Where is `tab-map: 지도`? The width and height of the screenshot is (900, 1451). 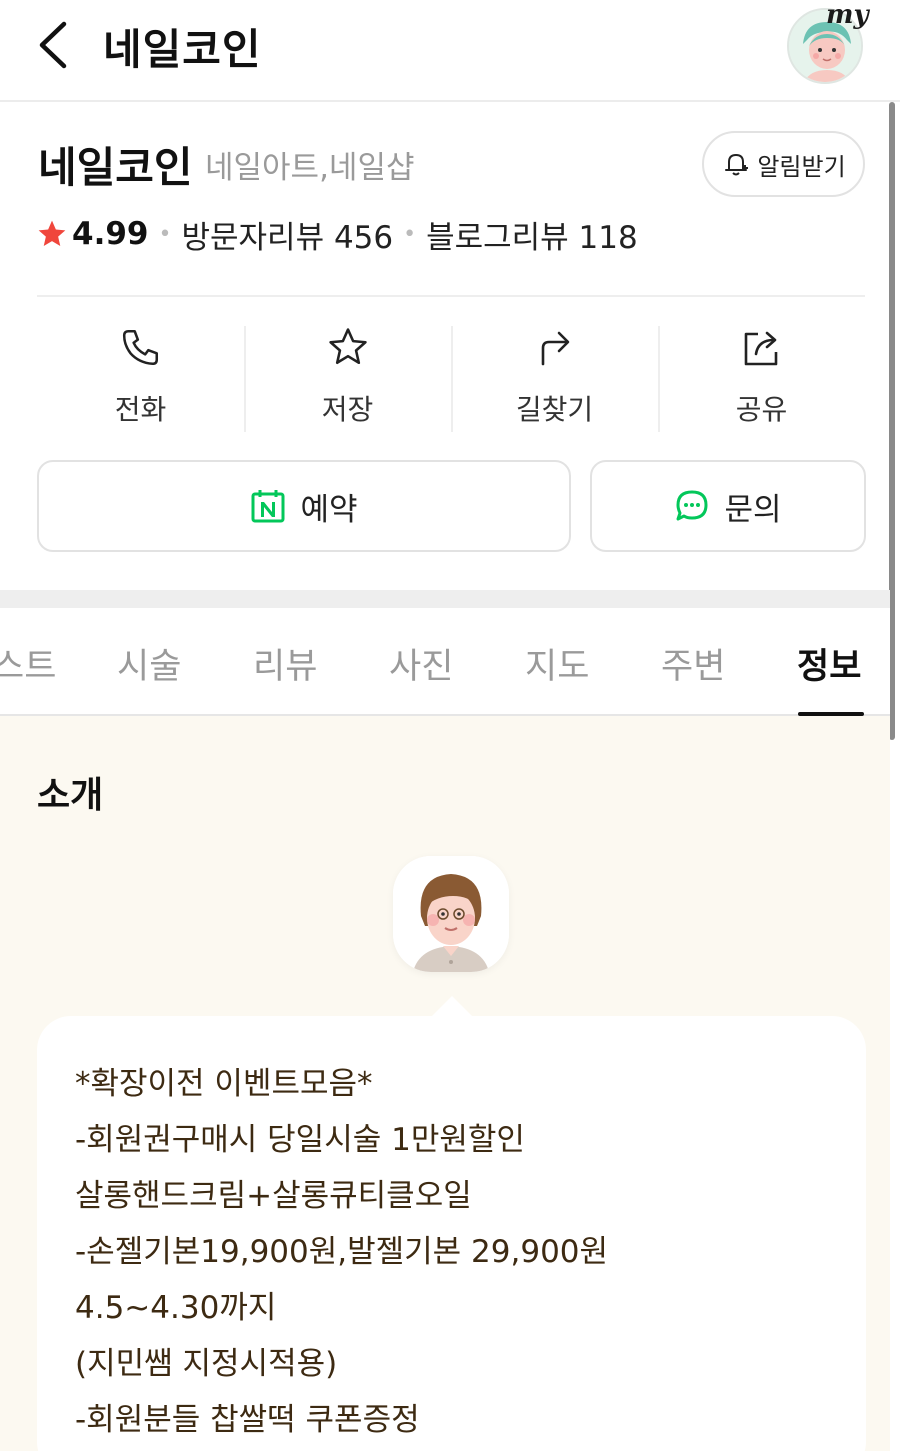
tab-map: 지도 is located at coordinates (557, 663).